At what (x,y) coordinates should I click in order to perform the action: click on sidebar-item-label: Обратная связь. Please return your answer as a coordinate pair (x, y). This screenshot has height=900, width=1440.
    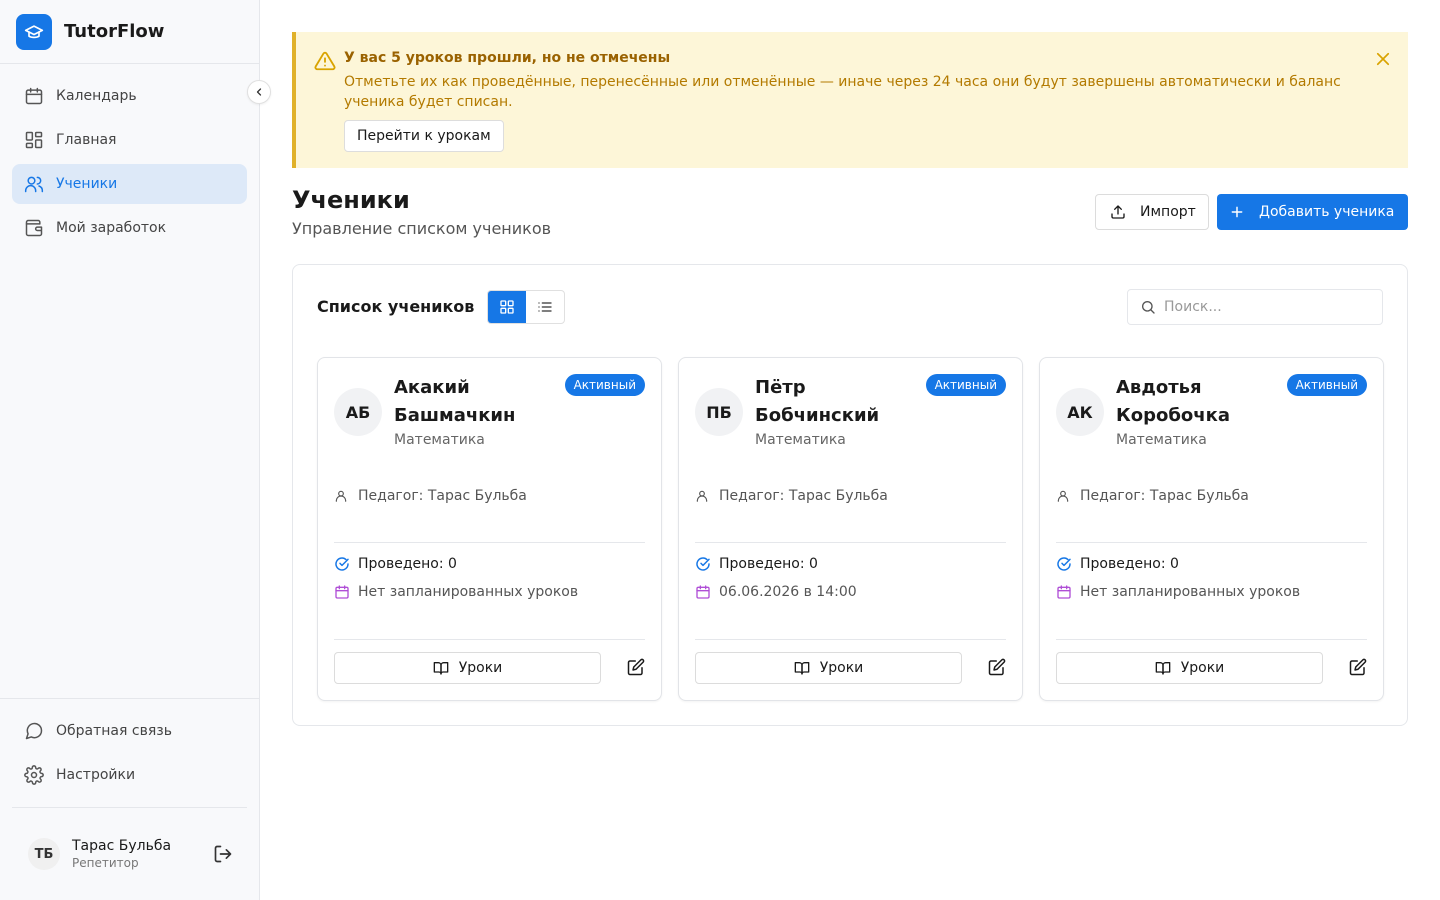
    Looking at the image, I should click on (114, 731).